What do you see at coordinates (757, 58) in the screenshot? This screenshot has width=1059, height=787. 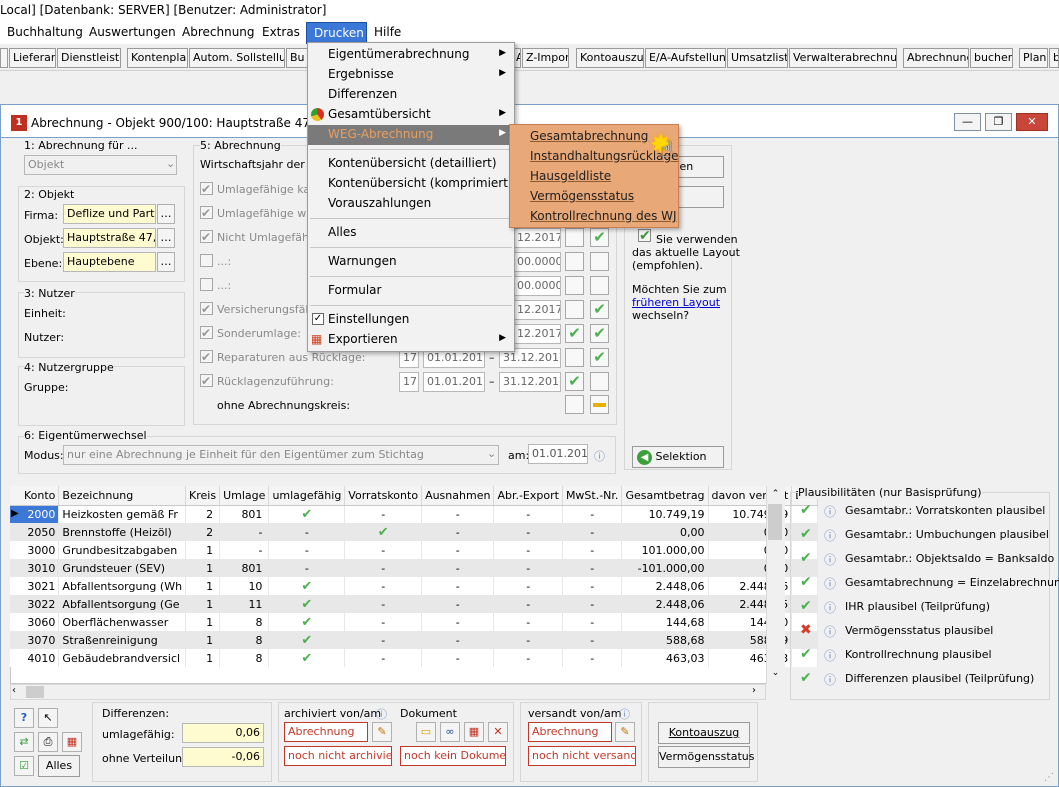 I see `toolbar-umsatzliste: Umsatzliste` at bounding box center [757, 58].